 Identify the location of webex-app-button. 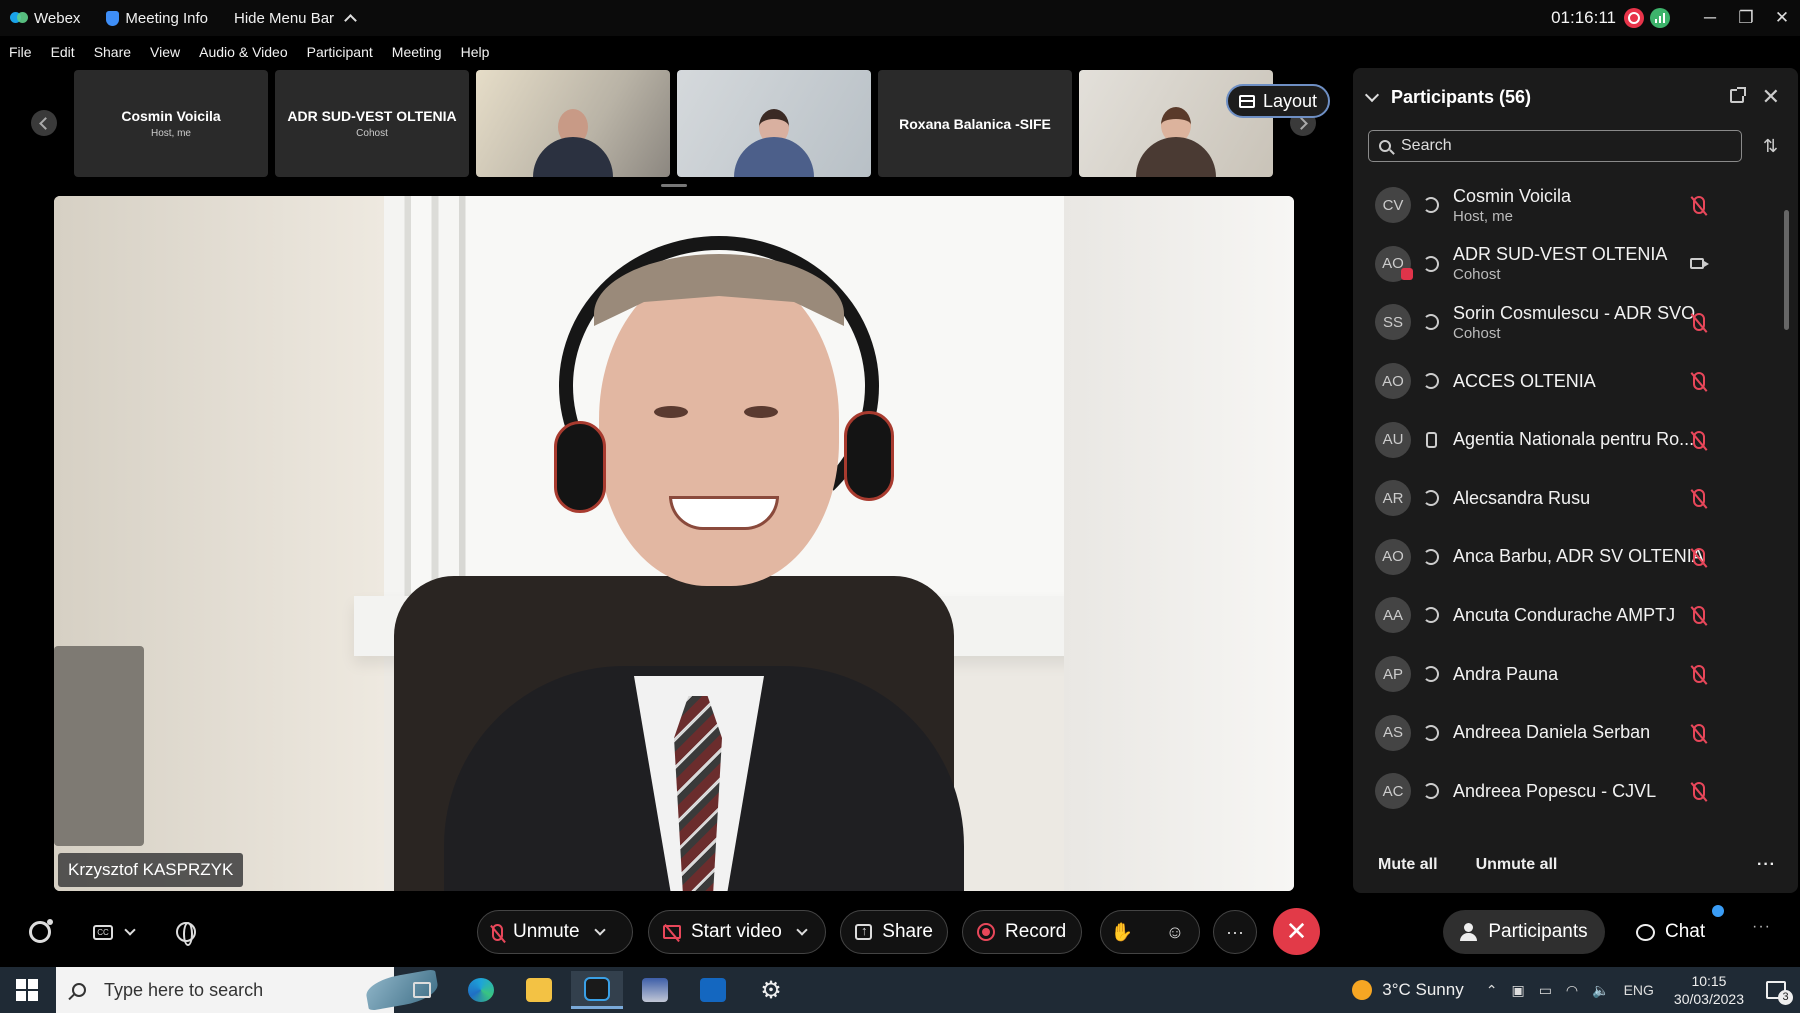
(597, 990).